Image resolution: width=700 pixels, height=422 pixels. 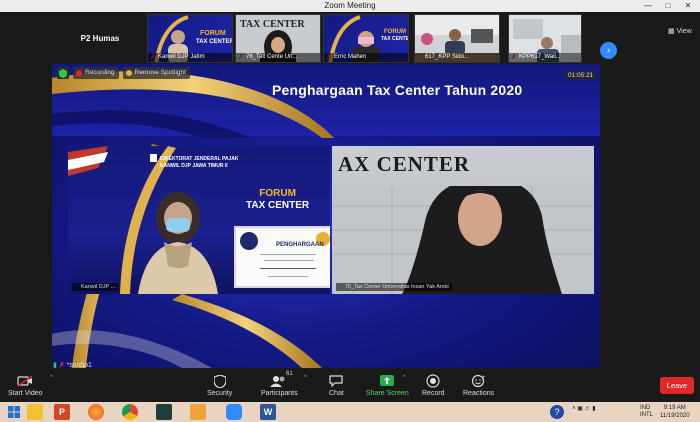 I want to click on battery-icon: ▮, so click(x=593, y=409).